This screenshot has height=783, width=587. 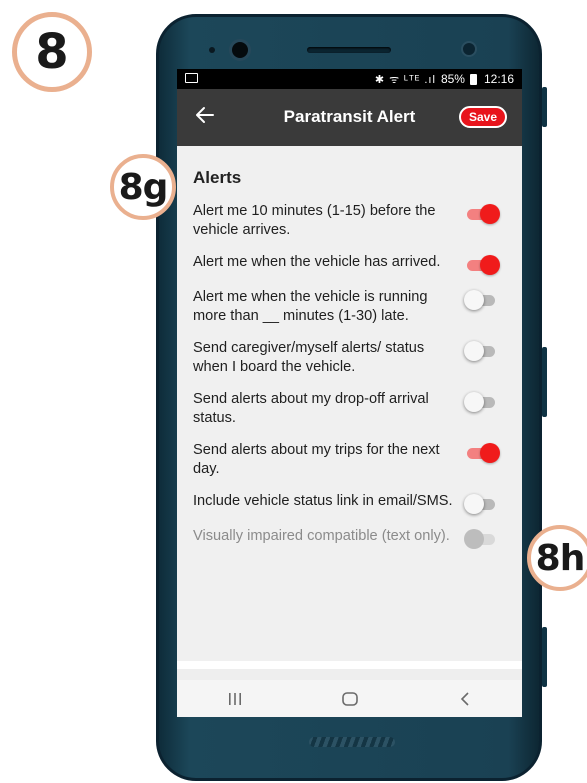 I want to click on status-right: ✱ ᯤ ᴸᵀᴱ .ıl 85% 12:16, so click(x=444, y=79).